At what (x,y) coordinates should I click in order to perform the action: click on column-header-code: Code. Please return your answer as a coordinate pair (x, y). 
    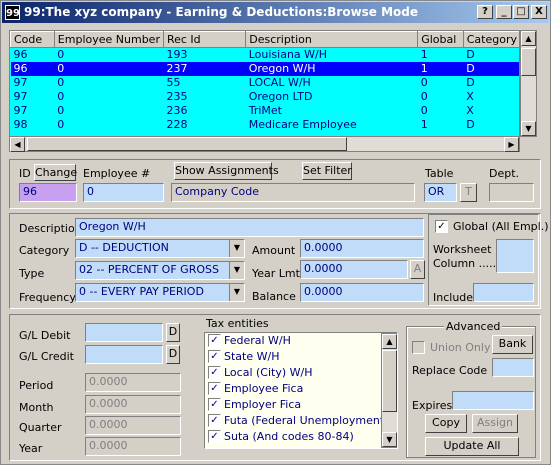
    Looking at the image, I should click on (32, 39).